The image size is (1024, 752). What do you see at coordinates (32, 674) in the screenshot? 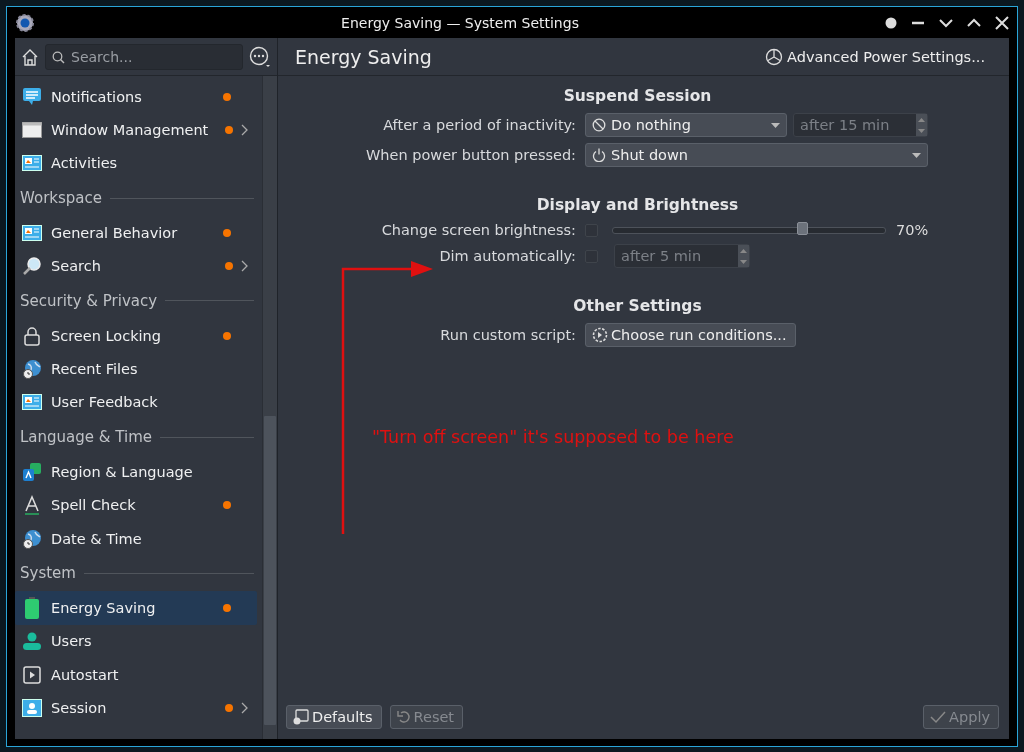
I see `play-box-icon` at bounding box center [32, 674].